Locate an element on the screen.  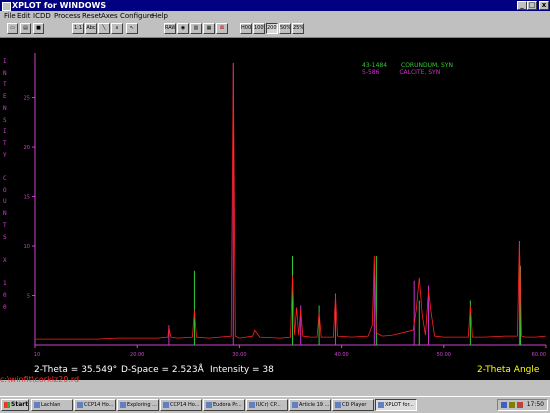
speaker-icon is located at coordinates (512, 405).